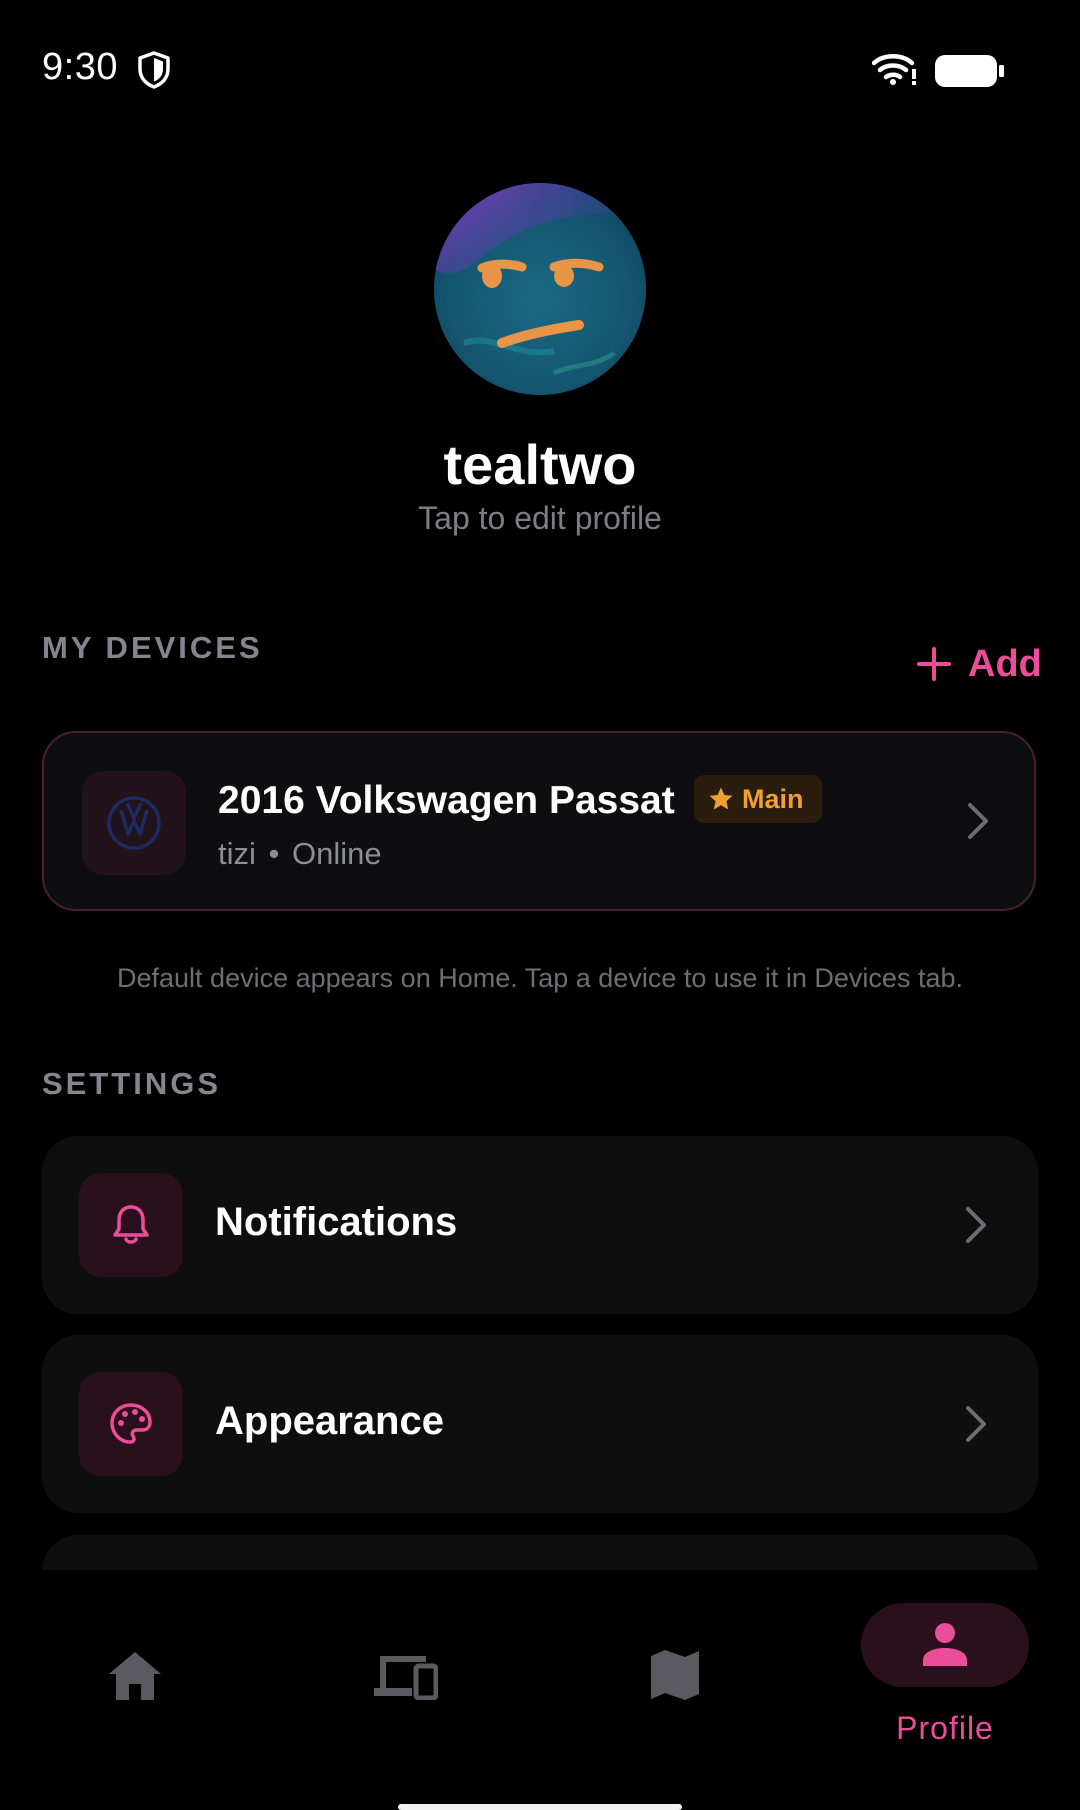 The image size is (1080, 1810). I want to click on star-icon, so click(721, 798).